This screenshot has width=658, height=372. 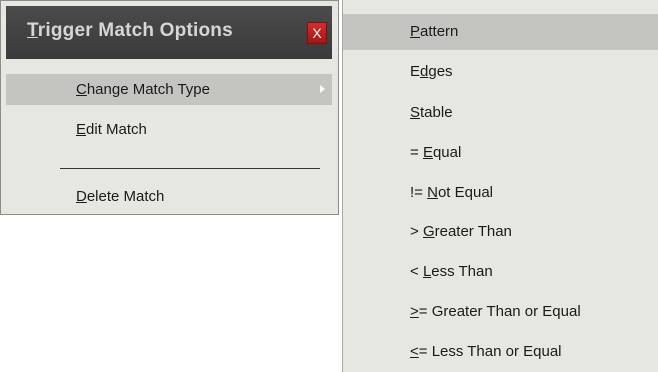 What do you see at coordinates (500, 32) in the screenshot?
I see `submenu-item-pattern: Pattern` at bounding box center [500, 32].